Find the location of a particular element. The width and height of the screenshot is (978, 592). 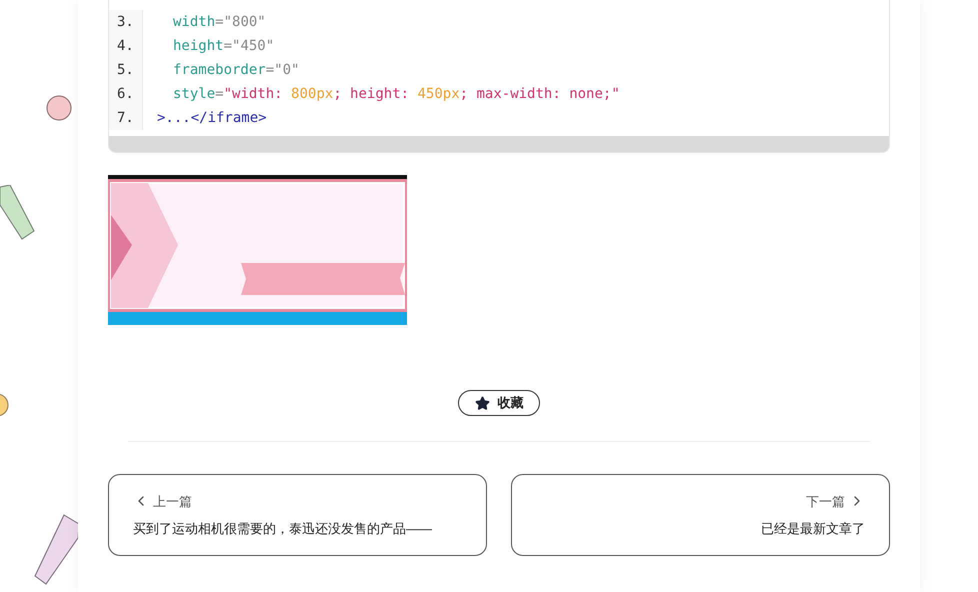

line-number: 3. is located at coordinates (125, 22).